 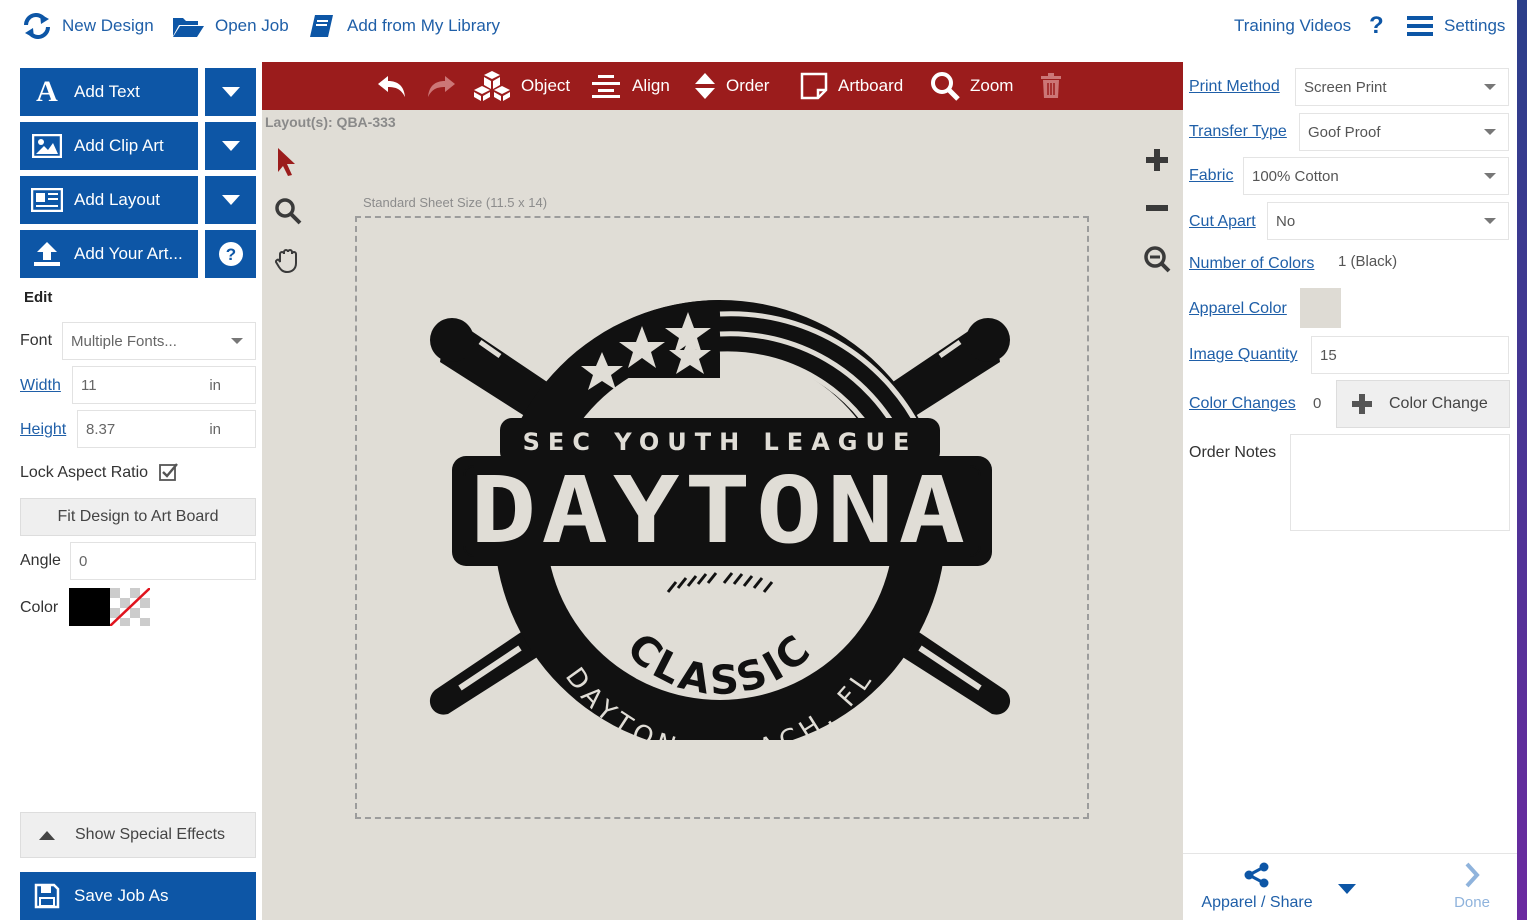 I want to click on question-circle-icon: ?, so click(x=230, y=254).